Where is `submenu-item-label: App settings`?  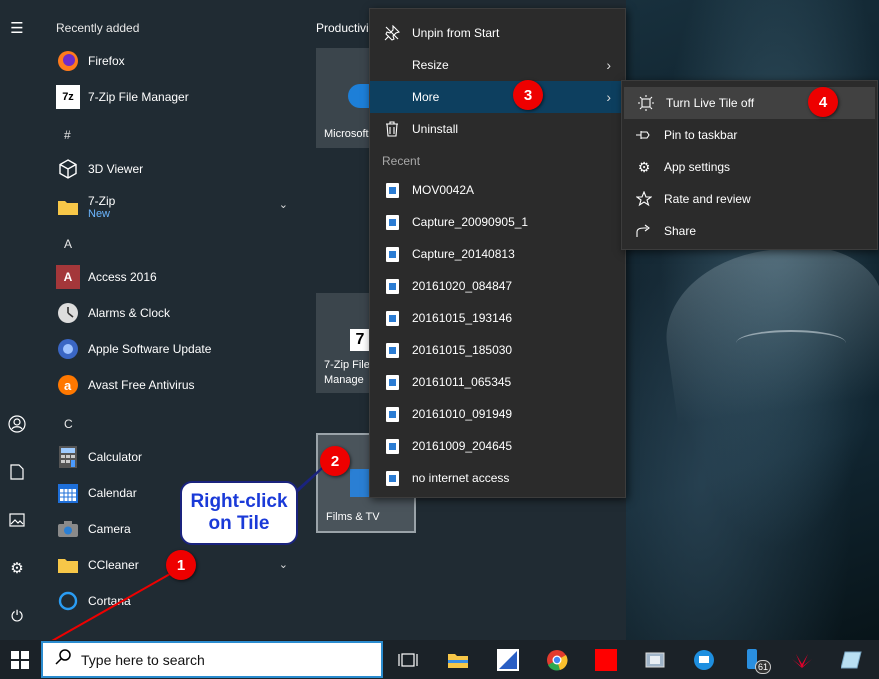 submenu-item-label: App settings is located at coordinates (697, 167).